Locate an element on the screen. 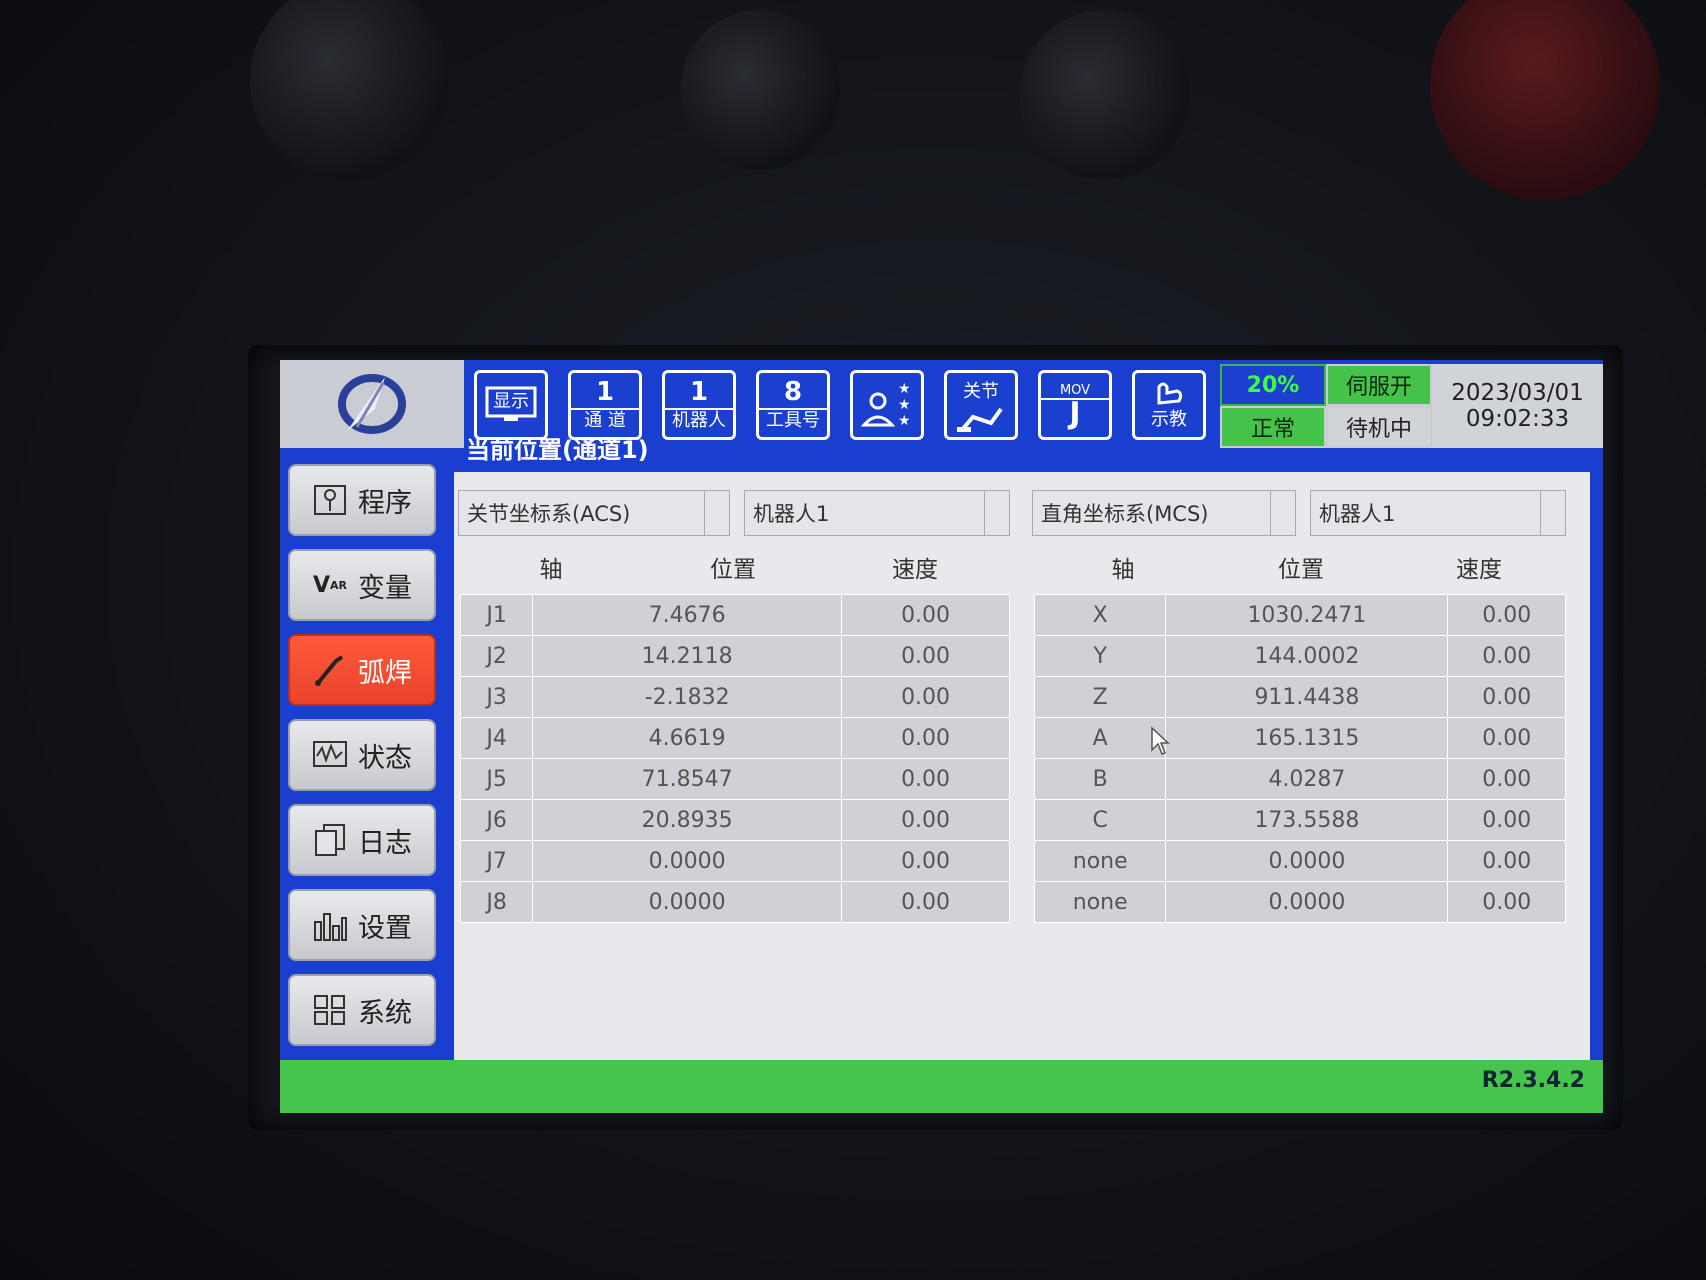  left-robot-select: 机器人1 is located at coordinates (877, 513).